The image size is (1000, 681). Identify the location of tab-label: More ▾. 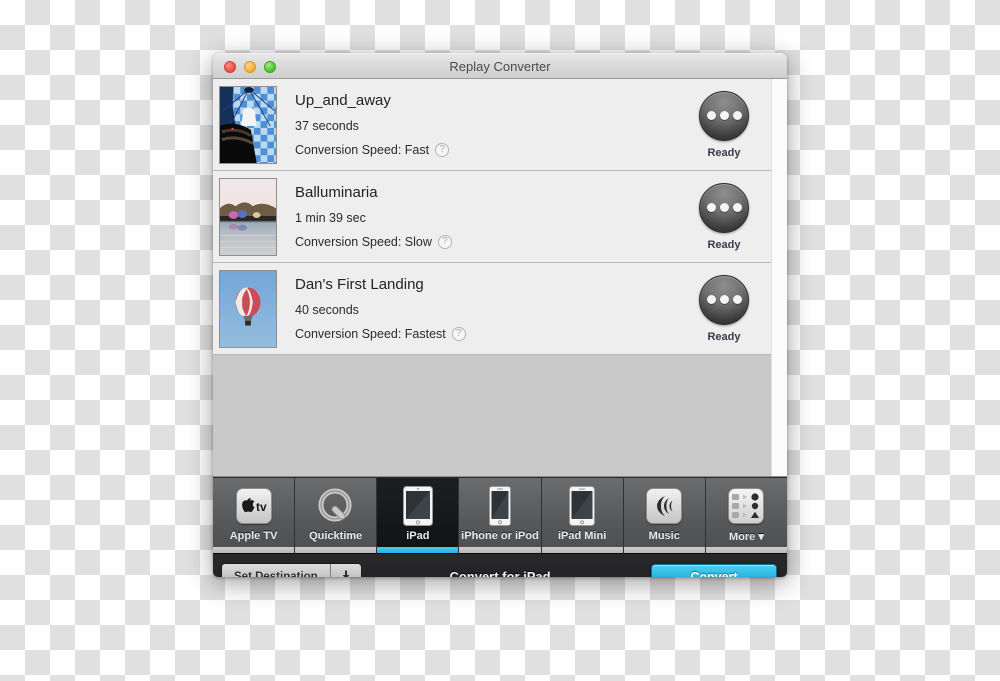
(746, 537).